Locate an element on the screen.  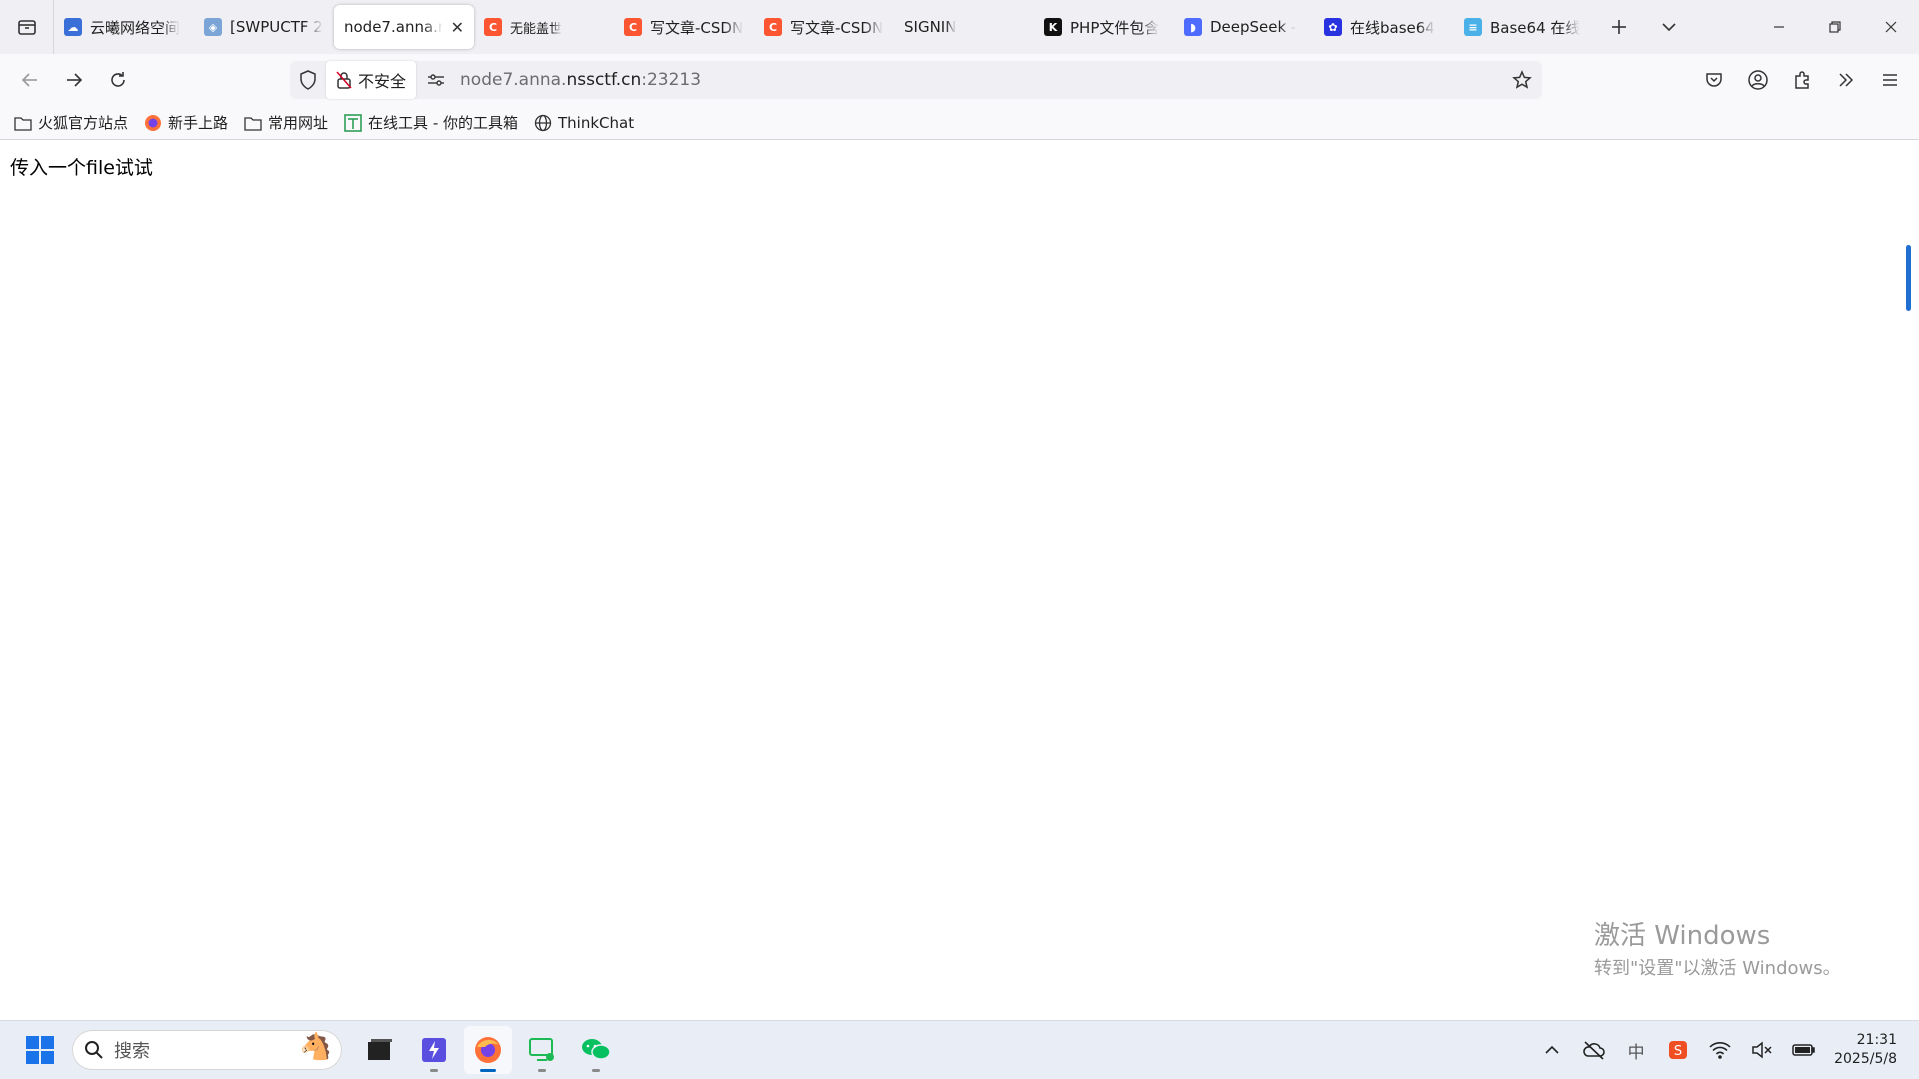
bookmark-label: 常用网址 is located at coordinates (298, 123).